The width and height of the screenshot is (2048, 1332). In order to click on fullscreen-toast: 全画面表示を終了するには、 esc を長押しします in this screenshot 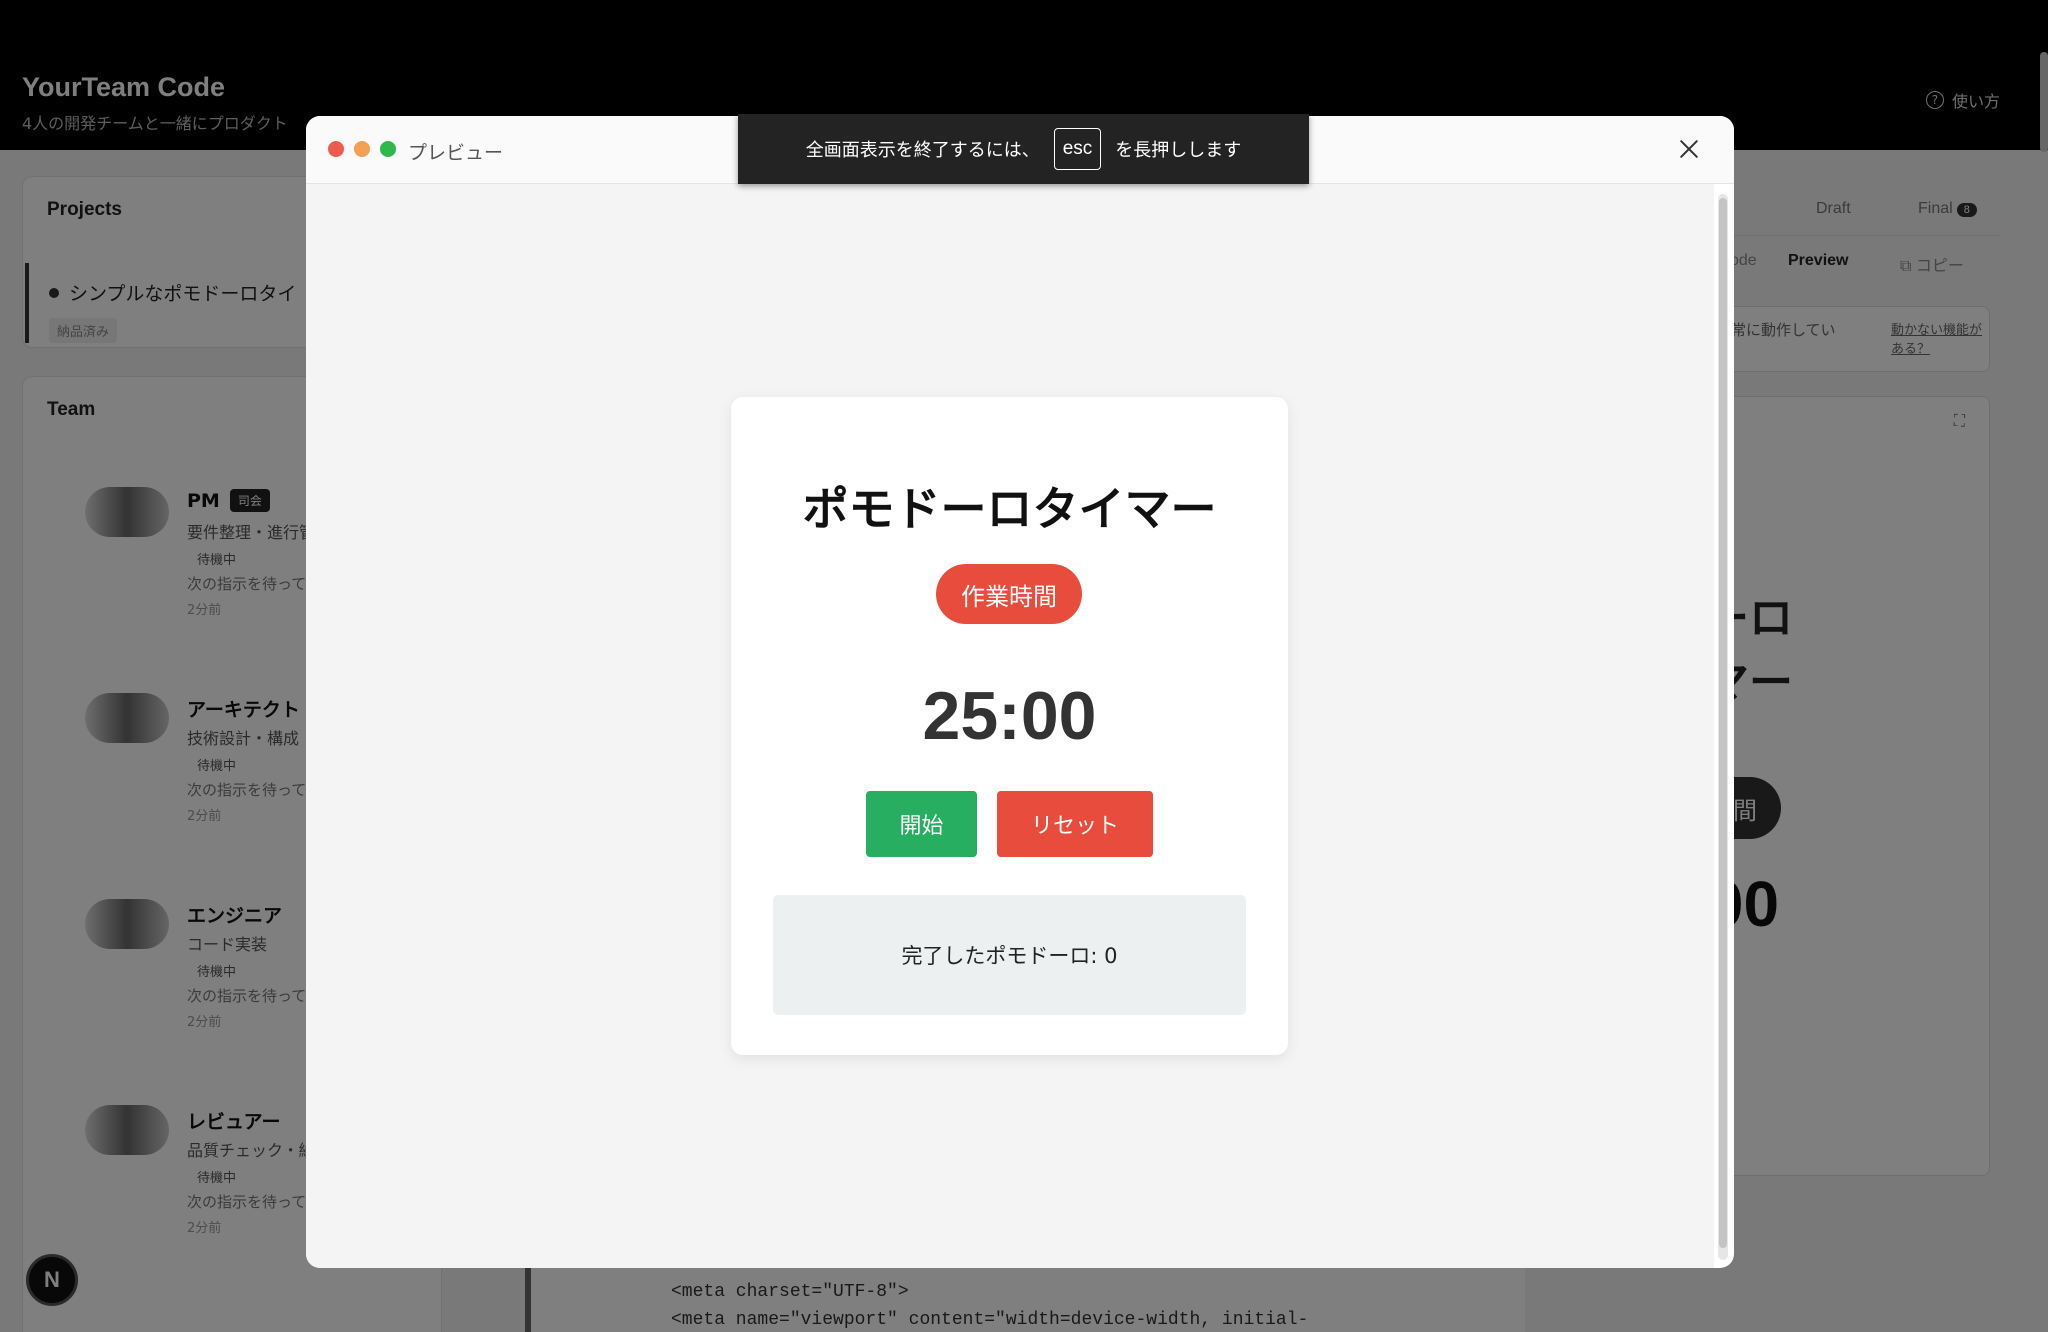, I will do `click(1023, 149)`.